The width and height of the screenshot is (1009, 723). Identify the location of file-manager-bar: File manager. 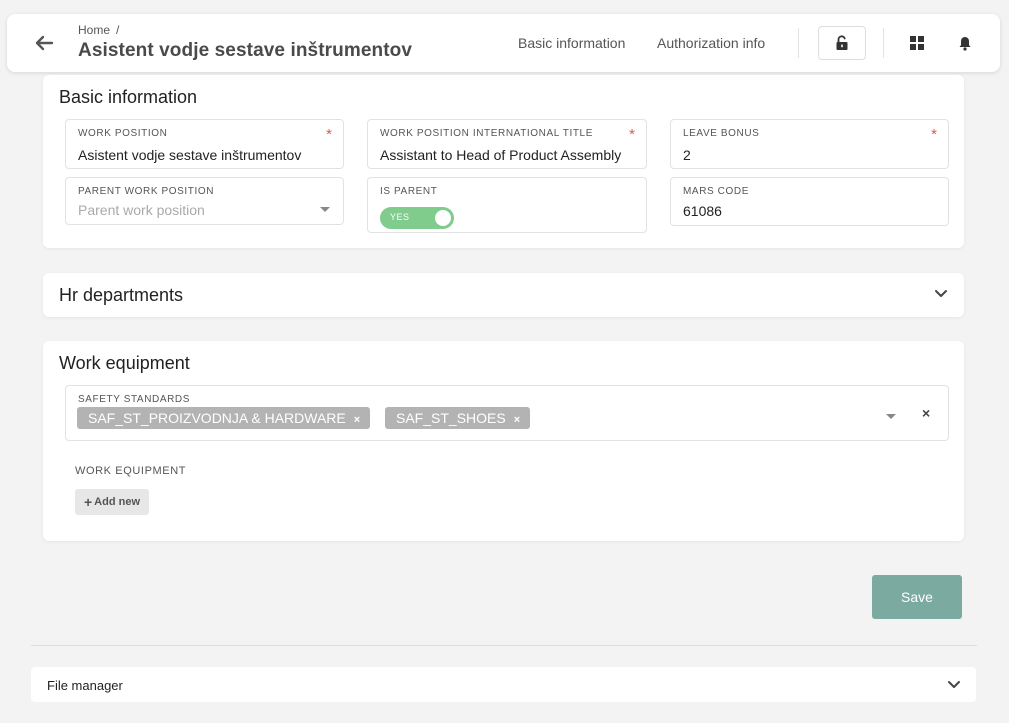
(503, 684).